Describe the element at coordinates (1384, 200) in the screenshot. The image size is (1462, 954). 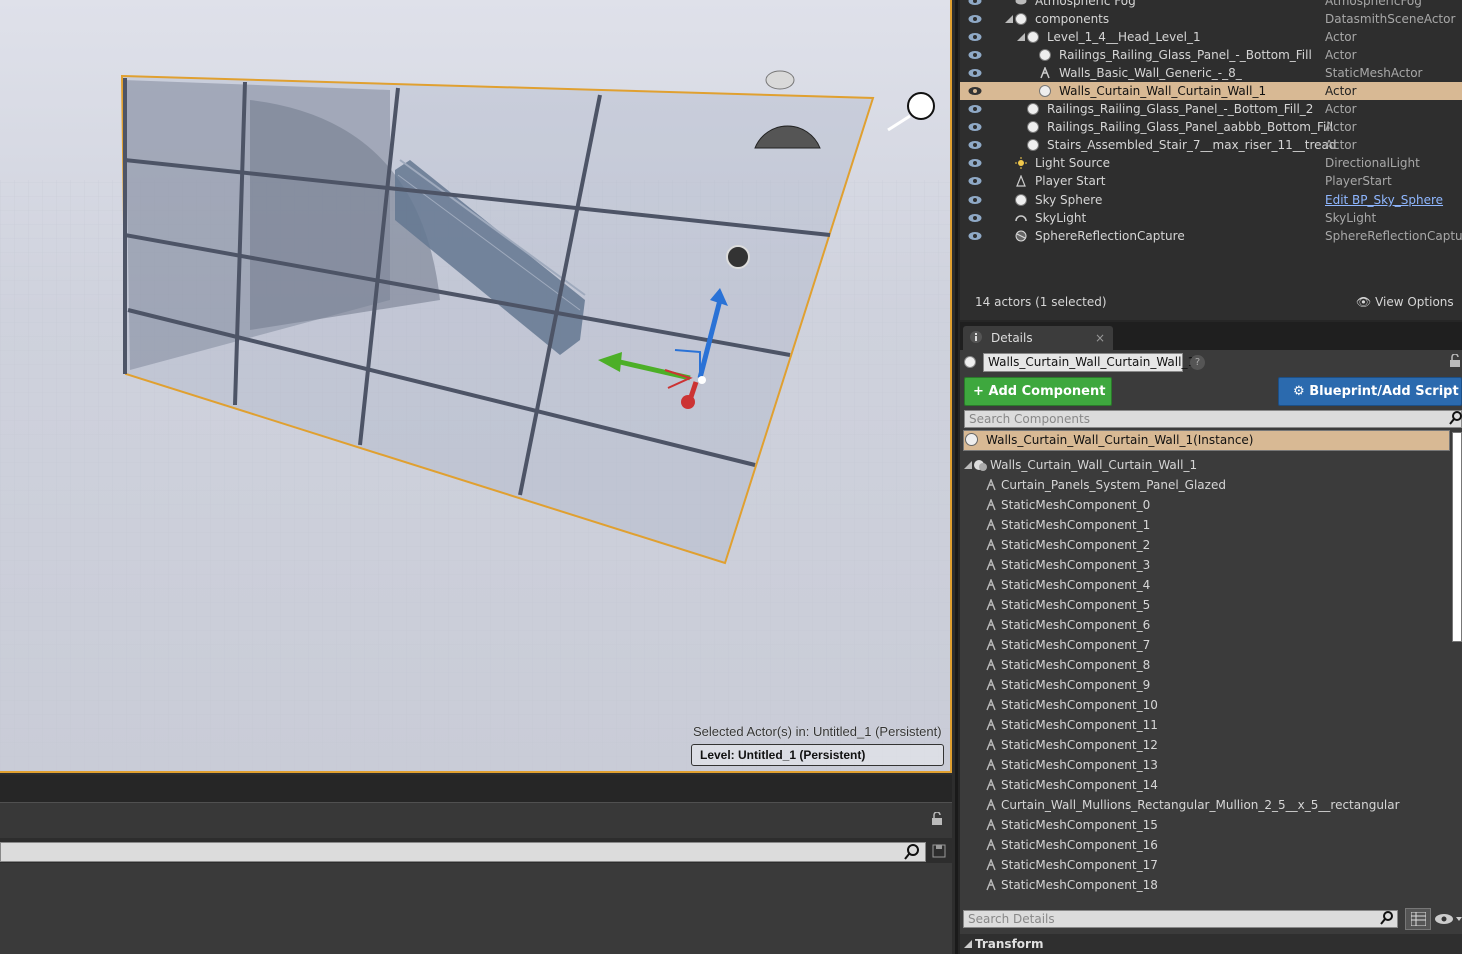
I see `edit-blueprint-link: Edit BP_Sky_Sphere` at that location.